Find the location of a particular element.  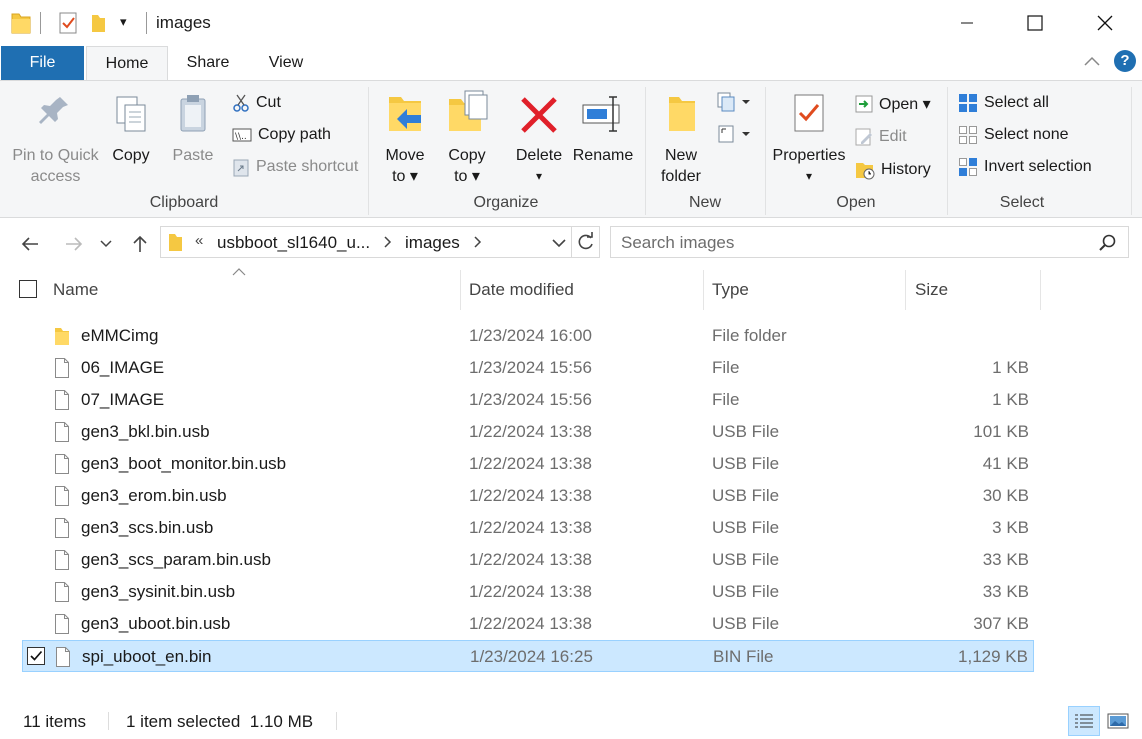

copy-button: Copy is located at coordinates (131, 126).